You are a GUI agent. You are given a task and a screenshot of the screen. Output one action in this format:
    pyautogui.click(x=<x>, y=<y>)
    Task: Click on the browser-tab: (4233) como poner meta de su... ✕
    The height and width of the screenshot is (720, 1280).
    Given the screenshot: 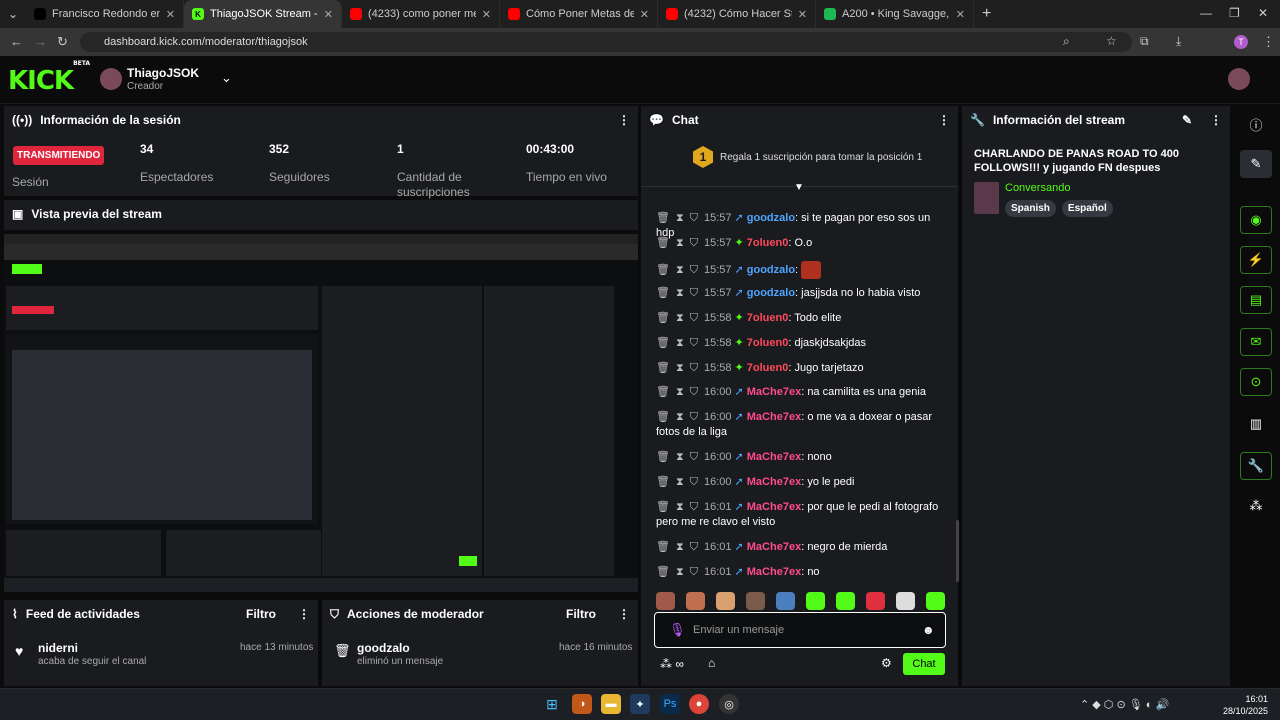 What is the action you would take?
    pyautogui.click(x=421, y=14)
    